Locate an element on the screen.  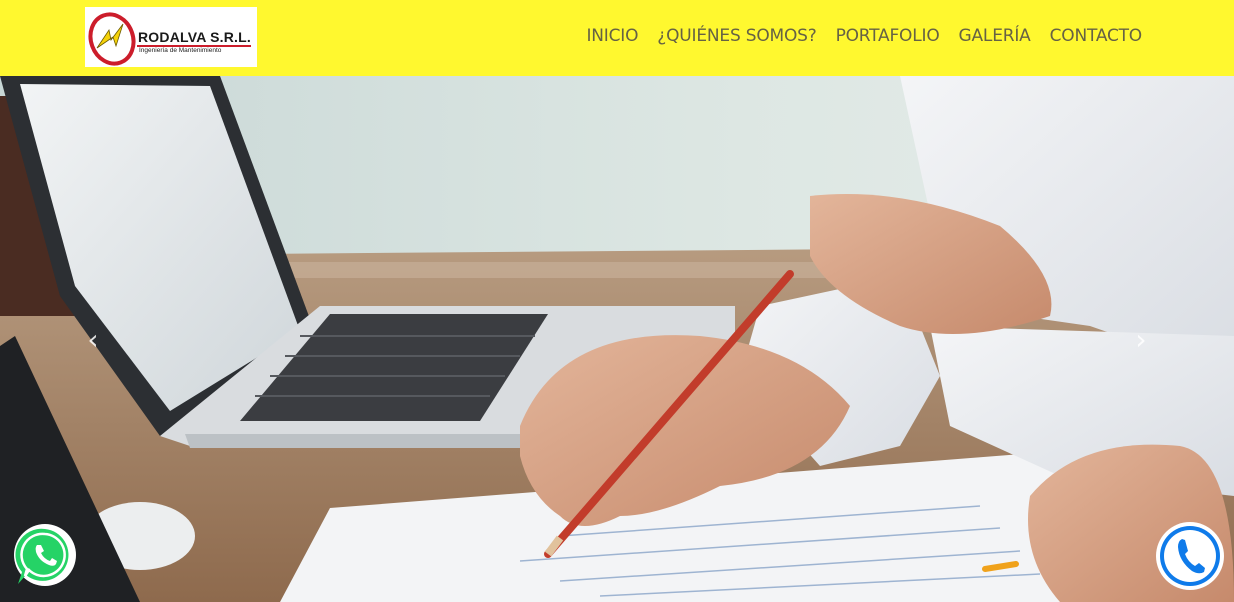
nav-item-portafolio: PORTAFOLIO is located at coordinates (888, 36).